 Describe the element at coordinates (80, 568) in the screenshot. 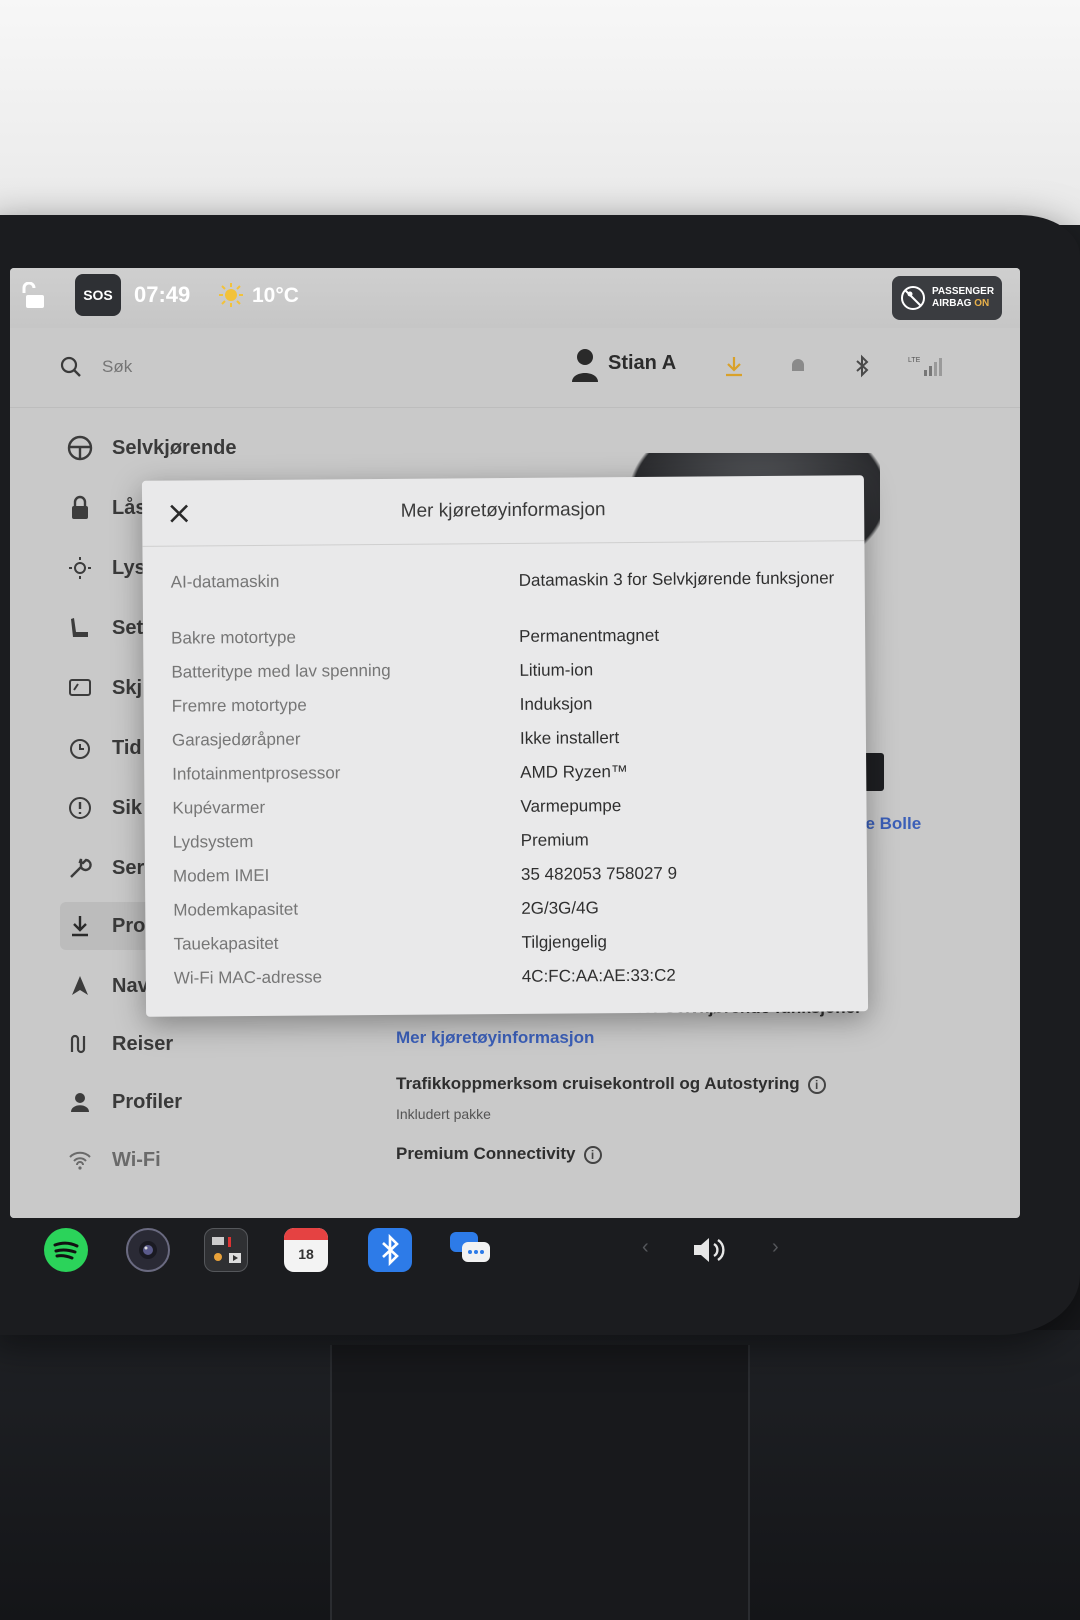

I see `light-icon` at that location.